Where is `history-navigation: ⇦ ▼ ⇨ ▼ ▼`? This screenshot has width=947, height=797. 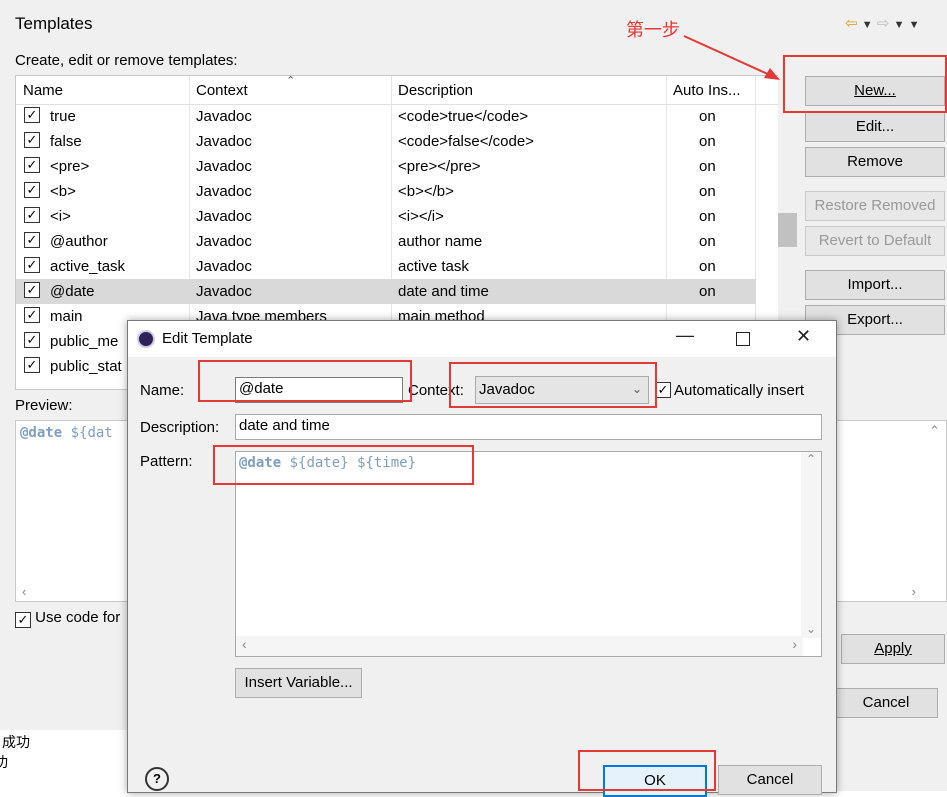 history-navigation: ⇦ ▼ ⇨ ▼ ▼ is located at coordinates (882, 23).